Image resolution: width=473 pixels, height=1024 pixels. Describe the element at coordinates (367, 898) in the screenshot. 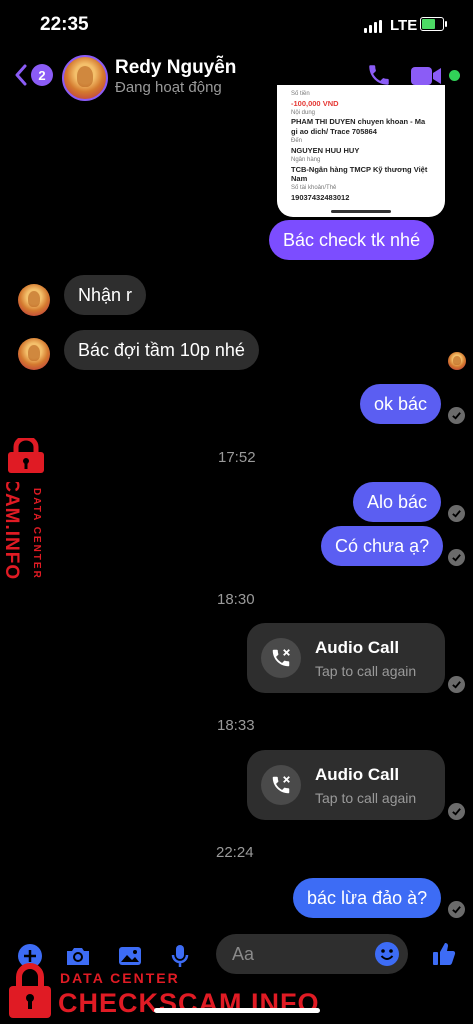

I see `message-outgoing: bác lừa đảo à?` at that location.